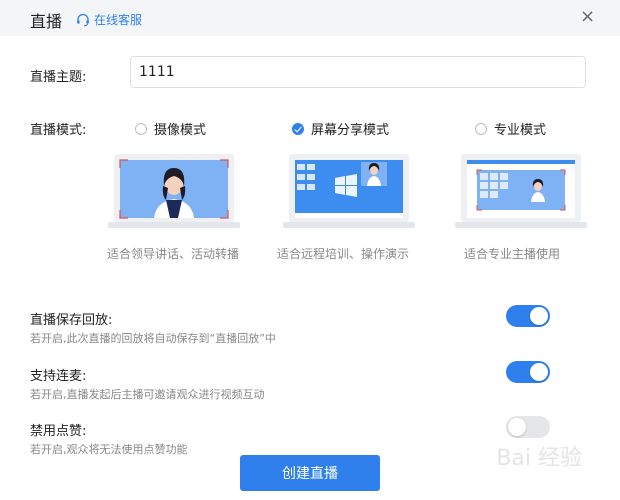  What do you see at coordinates (520, 130) in the screenshot?
I see `radio-pro-mode-label: 专业模式` at bounding box center [520, 130].